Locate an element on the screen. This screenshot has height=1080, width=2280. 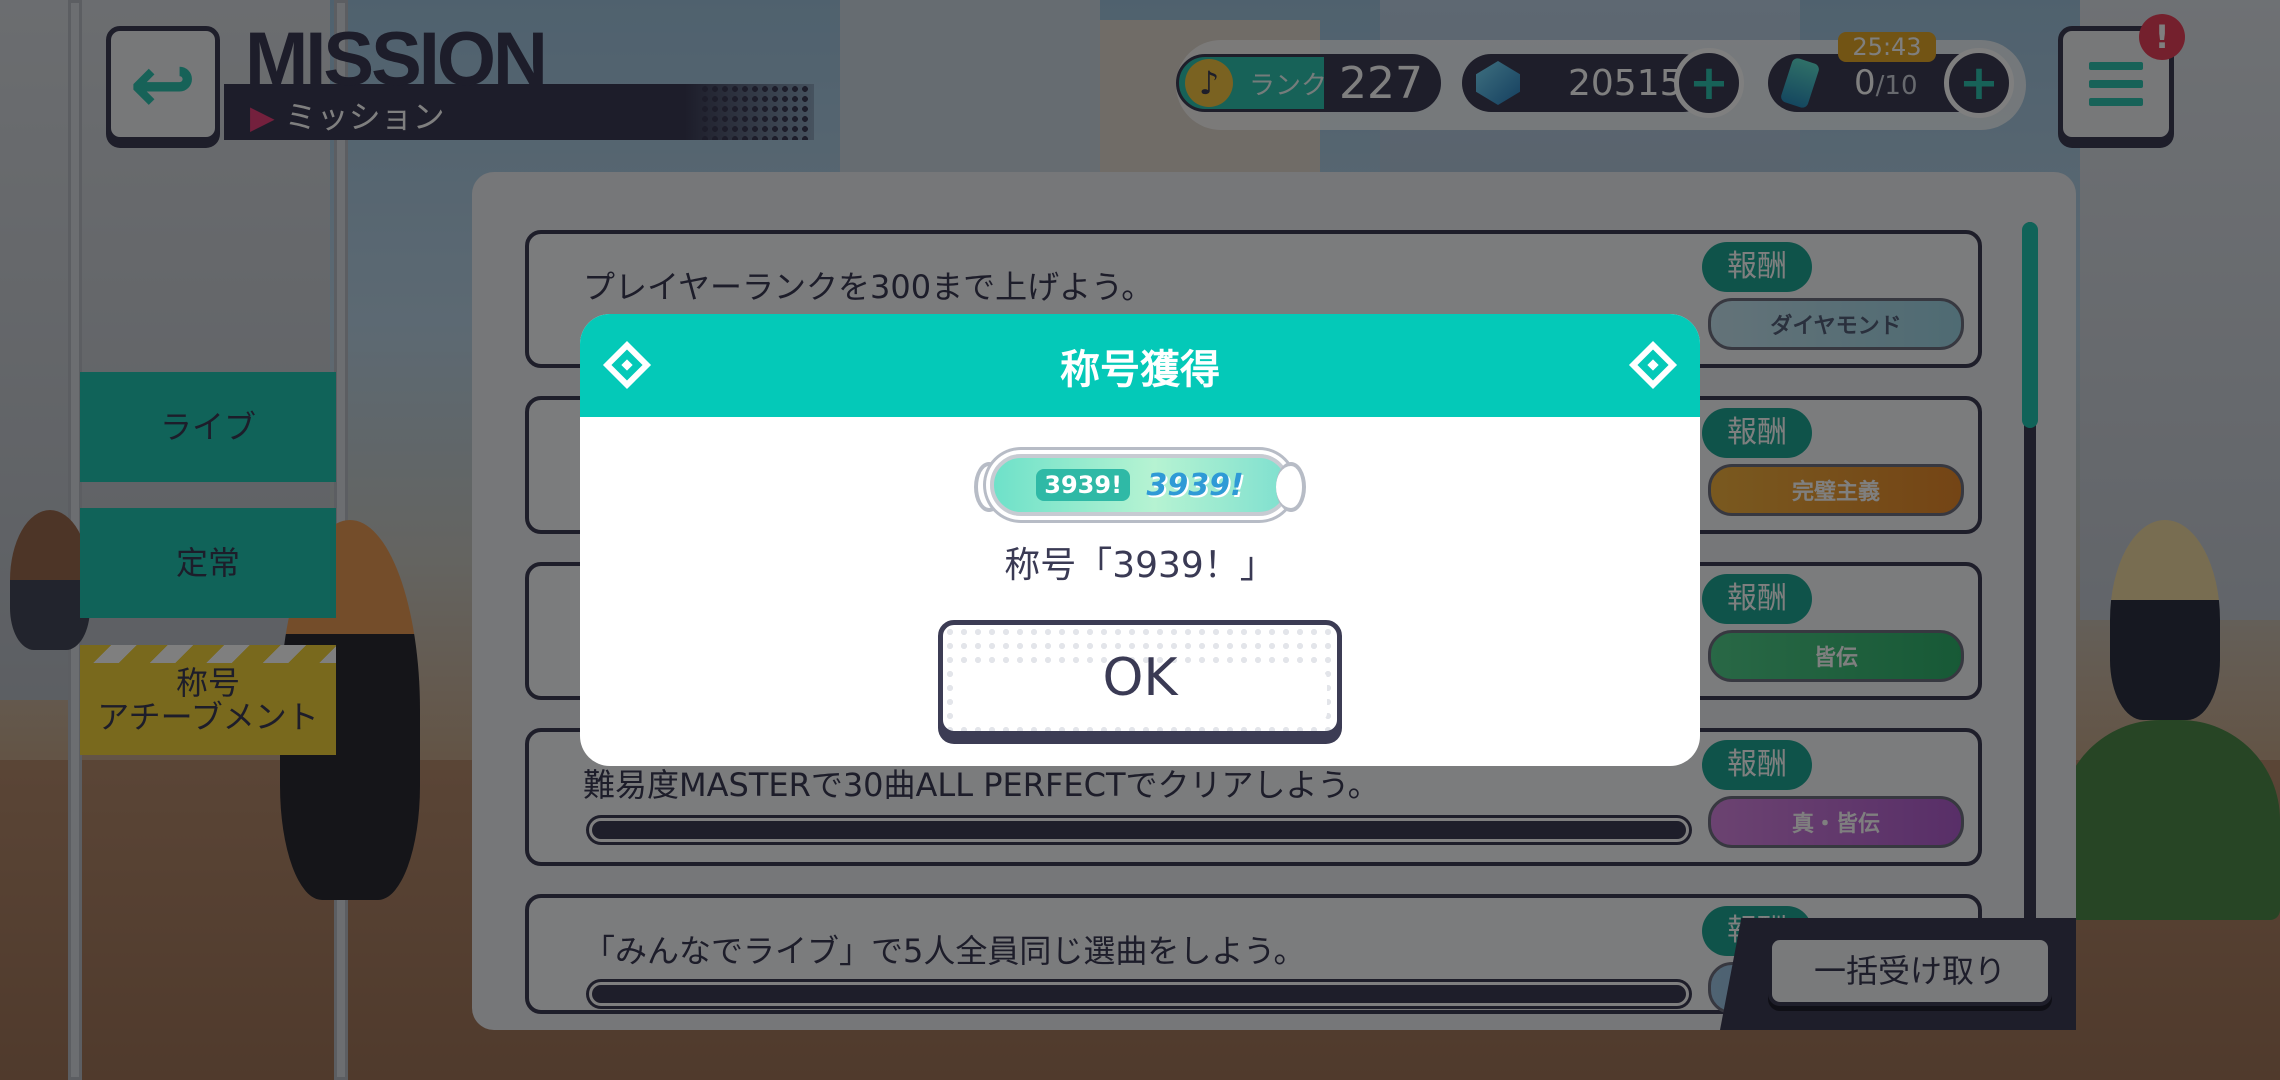
title-badge-text-left: 3939! is located at coordinates (1083, 485).